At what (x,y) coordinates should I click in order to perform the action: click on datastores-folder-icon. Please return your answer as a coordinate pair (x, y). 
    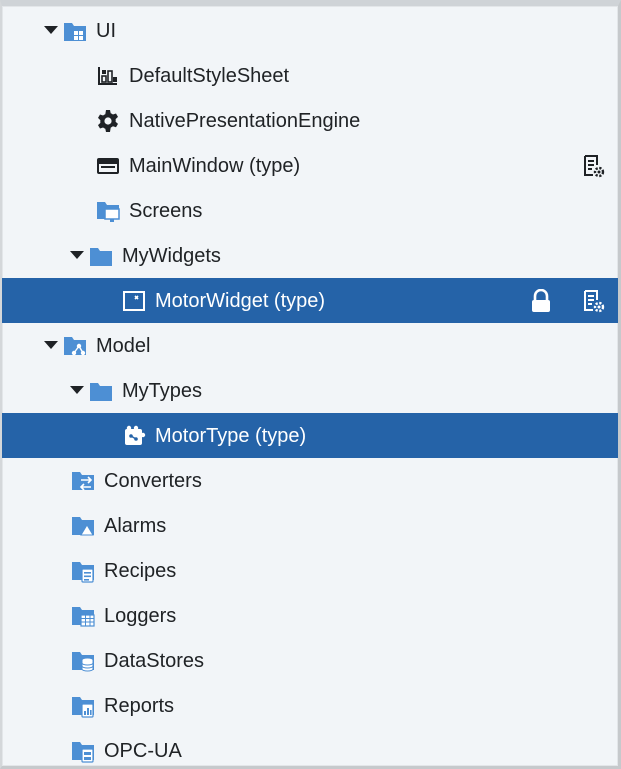
    Looking at the image, I should click on (83, 661).